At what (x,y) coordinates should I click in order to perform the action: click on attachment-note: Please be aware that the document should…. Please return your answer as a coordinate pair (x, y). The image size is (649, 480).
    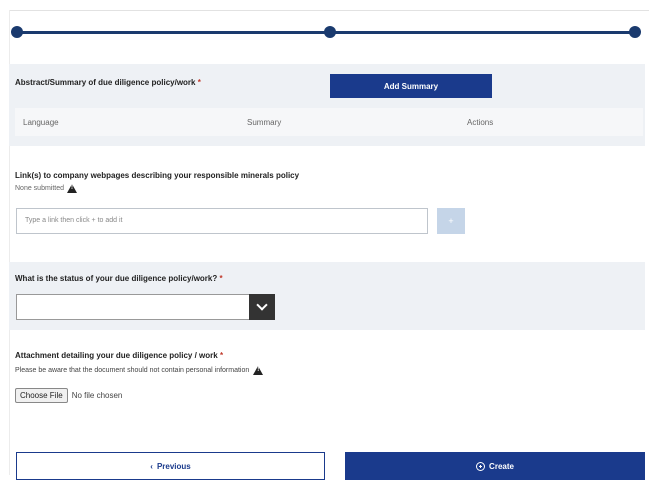
    Looking at the image, I should click on (139, 370).